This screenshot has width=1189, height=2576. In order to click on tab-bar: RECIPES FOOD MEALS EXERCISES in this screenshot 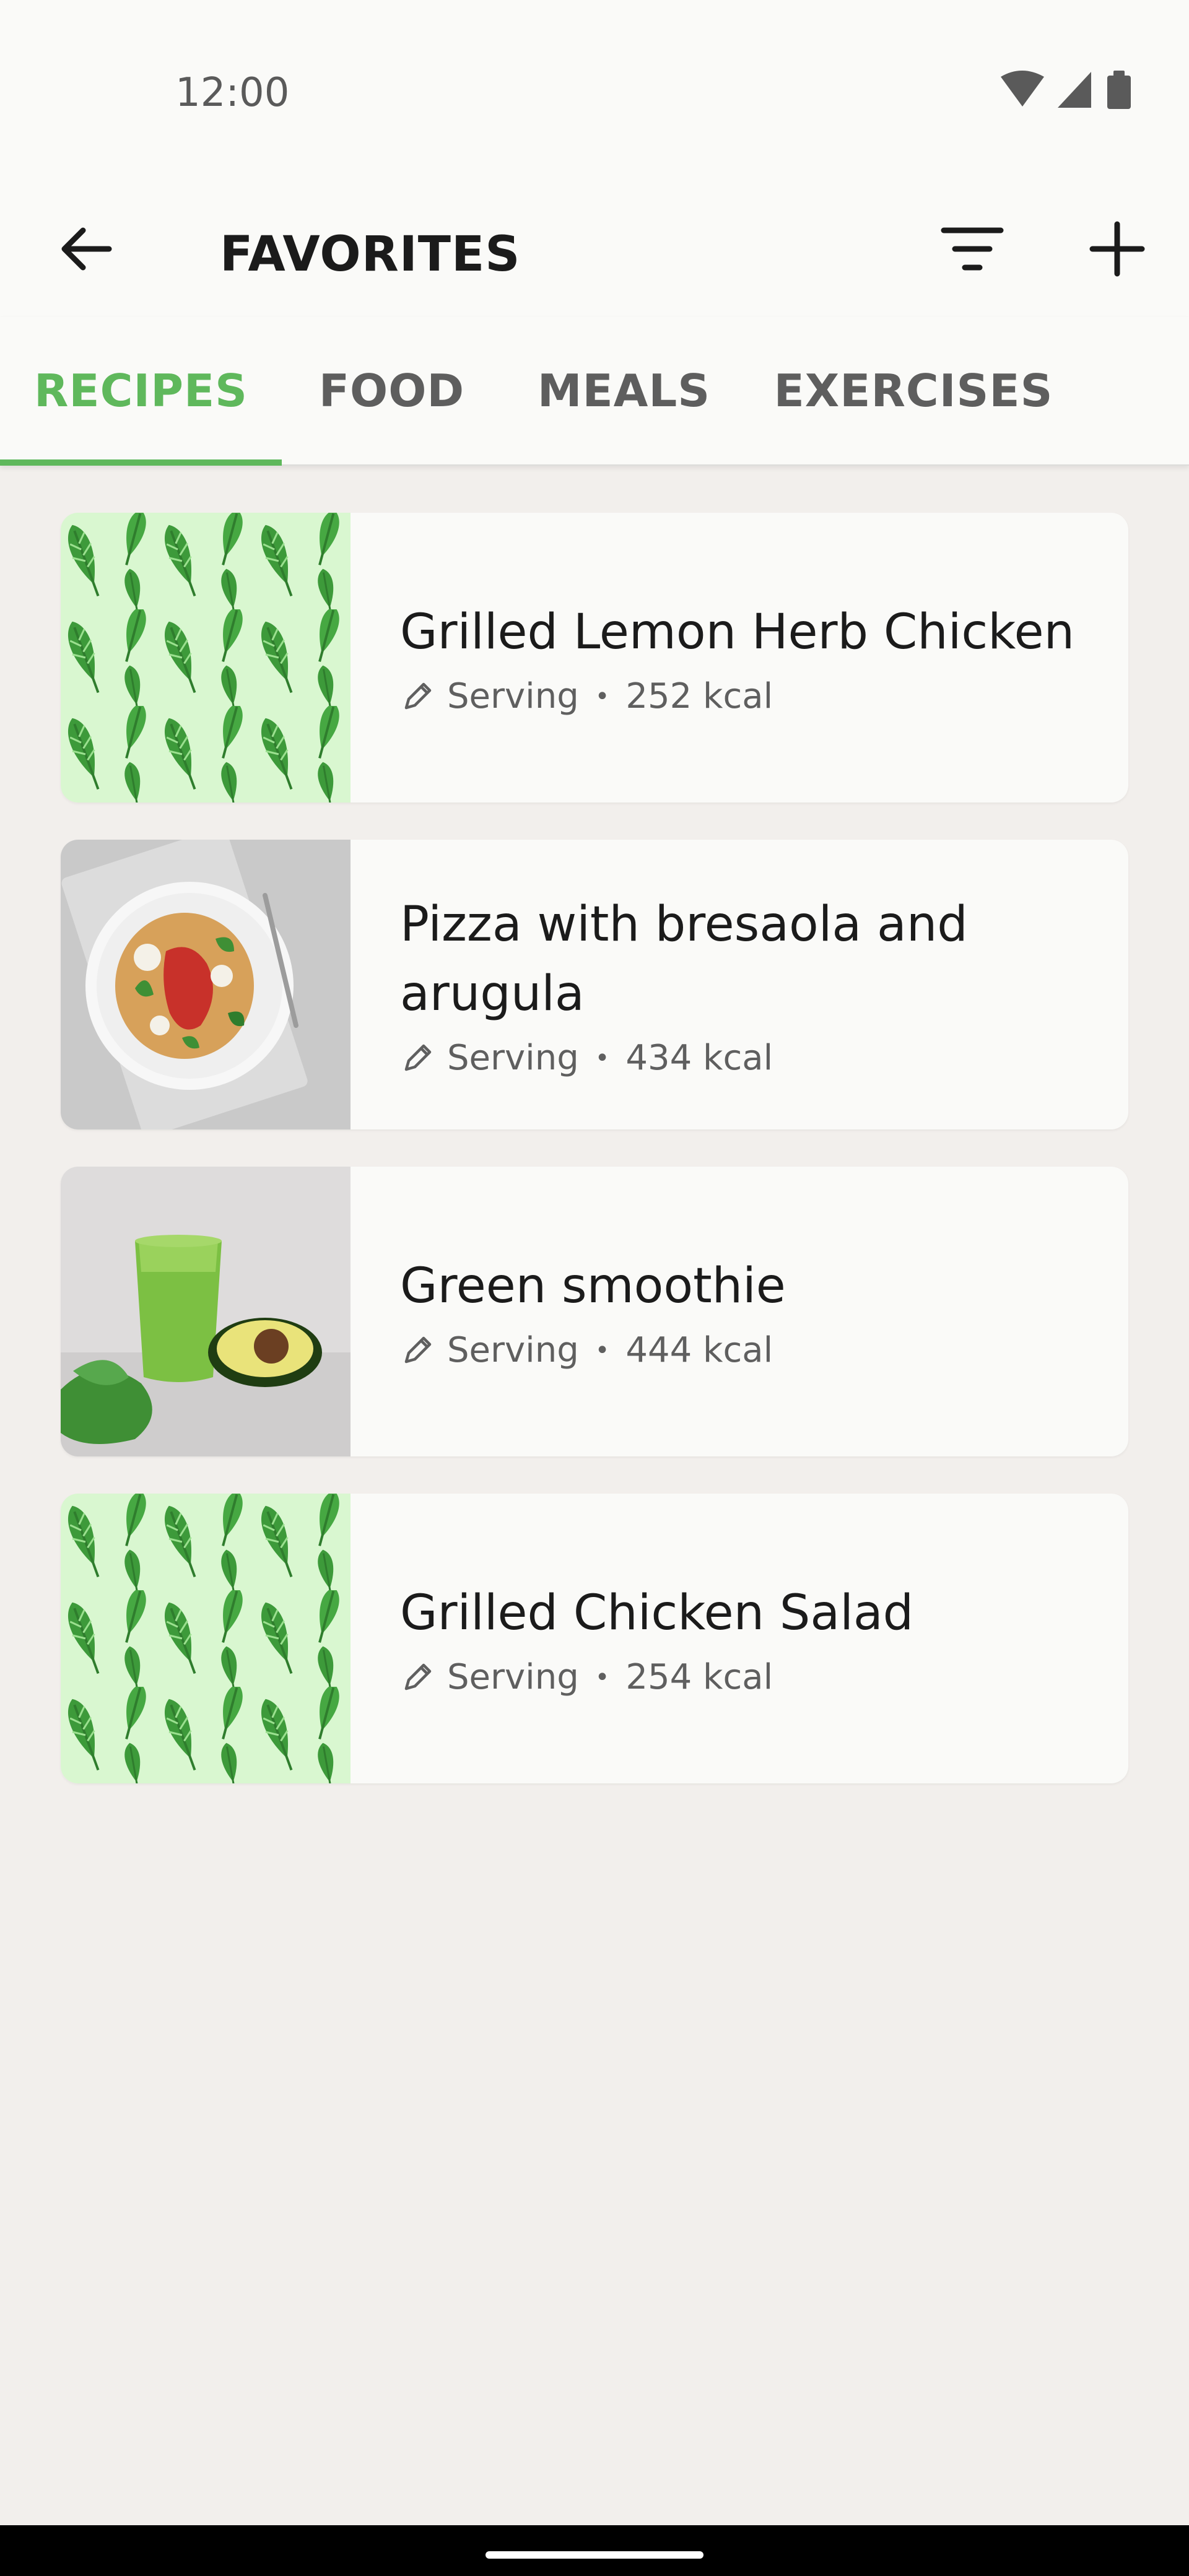, I will do `click(594, 391)`.